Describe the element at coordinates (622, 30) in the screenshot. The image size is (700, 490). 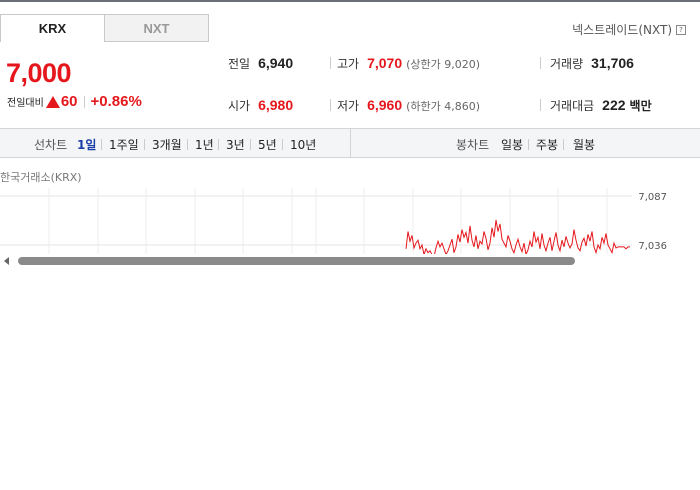
I see `nxt-link-label: 넥스트레이드(NXT)` at that location.